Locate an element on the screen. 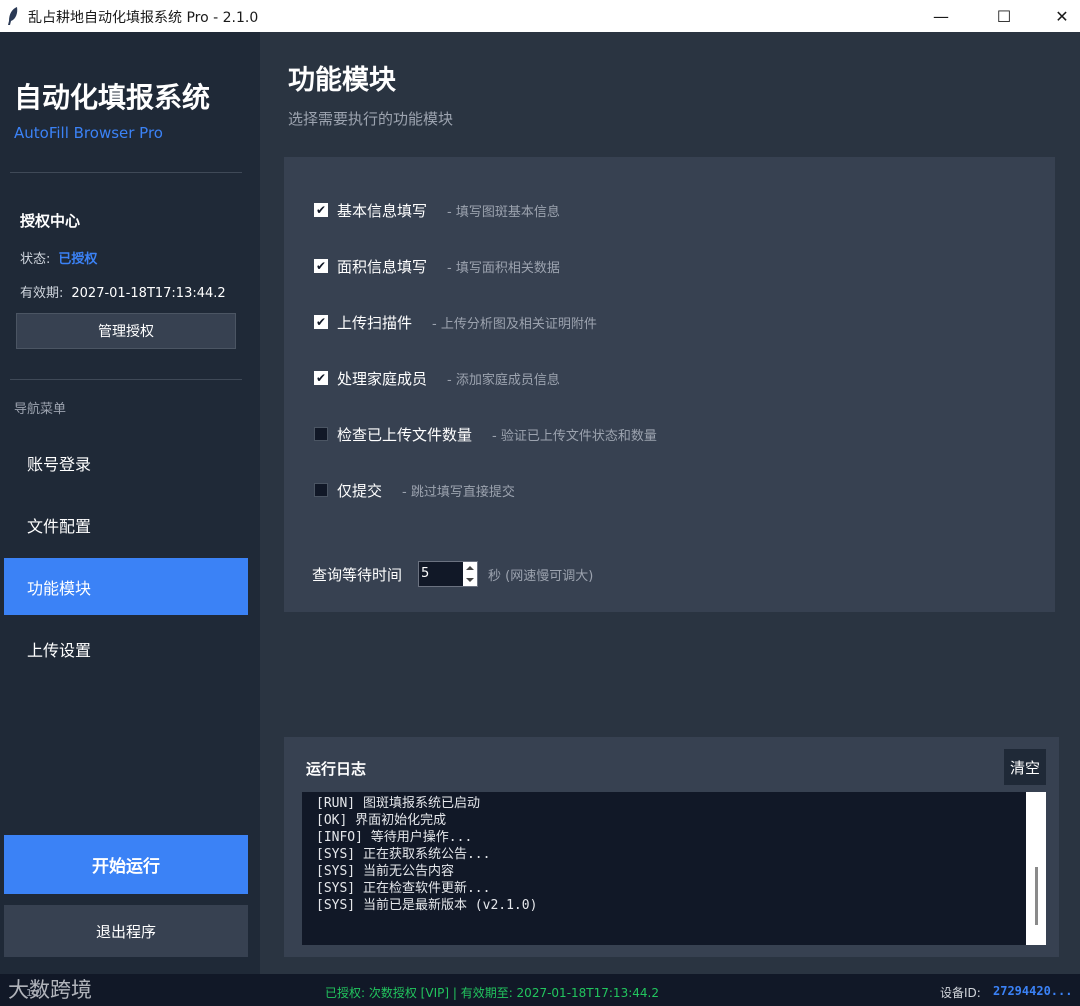  log-line: [OK] 界面初始化完成 is located at coordinates (381, 820).